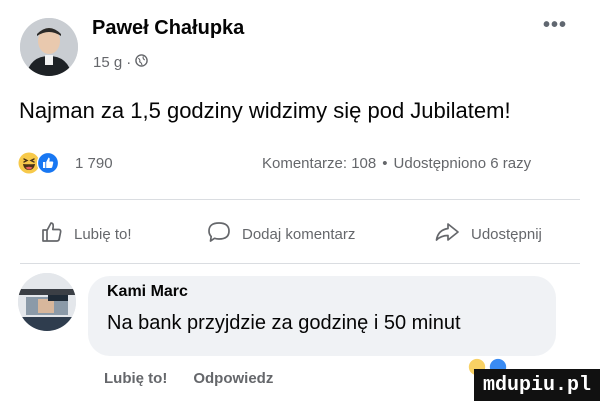 This screenshot has width=600, height=401. What do you see at coordinates (299, 234) in the screenshot?
I see `comment-label: Dodaj komentarz` at bounding box center [299, 234].